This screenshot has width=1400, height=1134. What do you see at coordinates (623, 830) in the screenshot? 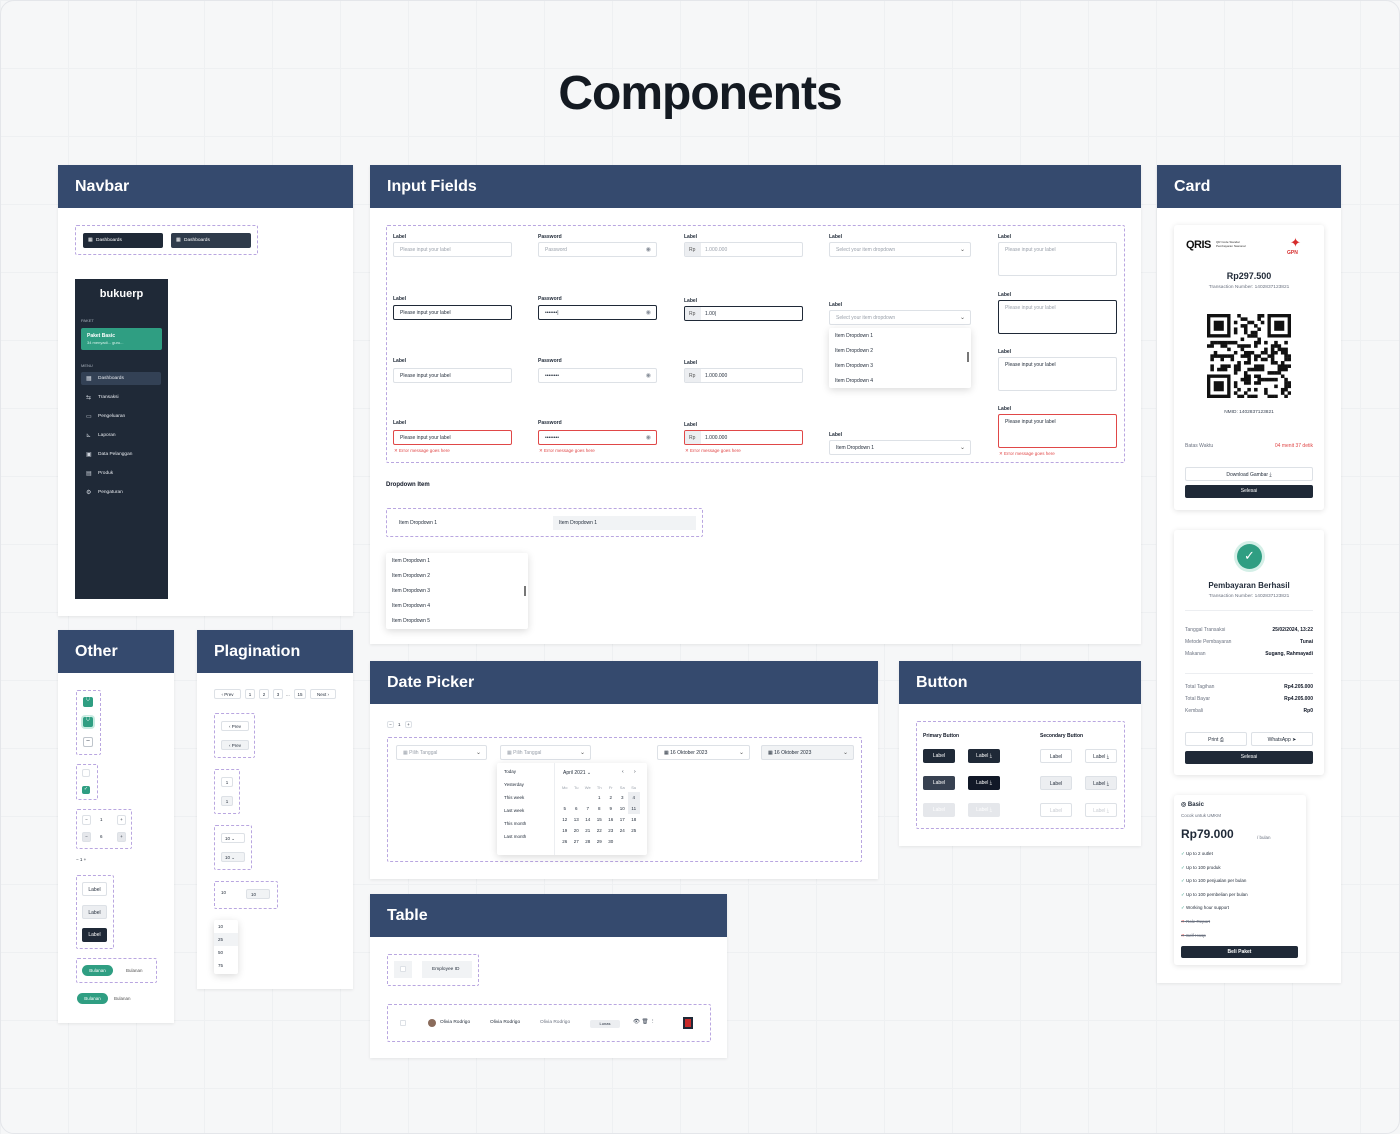
I see `calendar-day: 24` at bounding box center [623, 830].